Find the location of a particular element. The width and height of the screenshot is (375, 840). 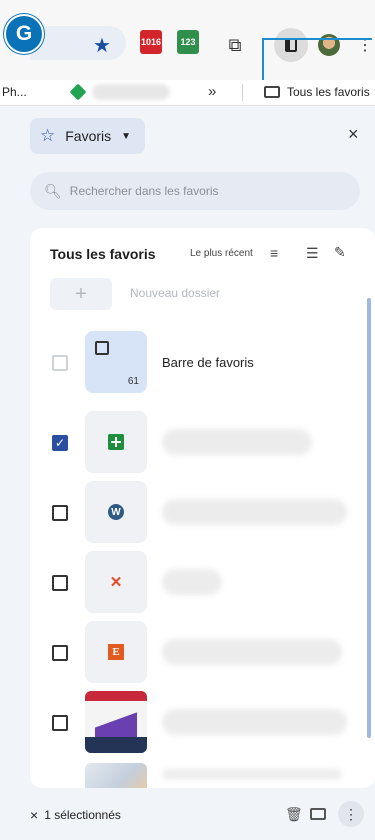

trash-icon: 🗑︎ is located at coordinates (294, 814).